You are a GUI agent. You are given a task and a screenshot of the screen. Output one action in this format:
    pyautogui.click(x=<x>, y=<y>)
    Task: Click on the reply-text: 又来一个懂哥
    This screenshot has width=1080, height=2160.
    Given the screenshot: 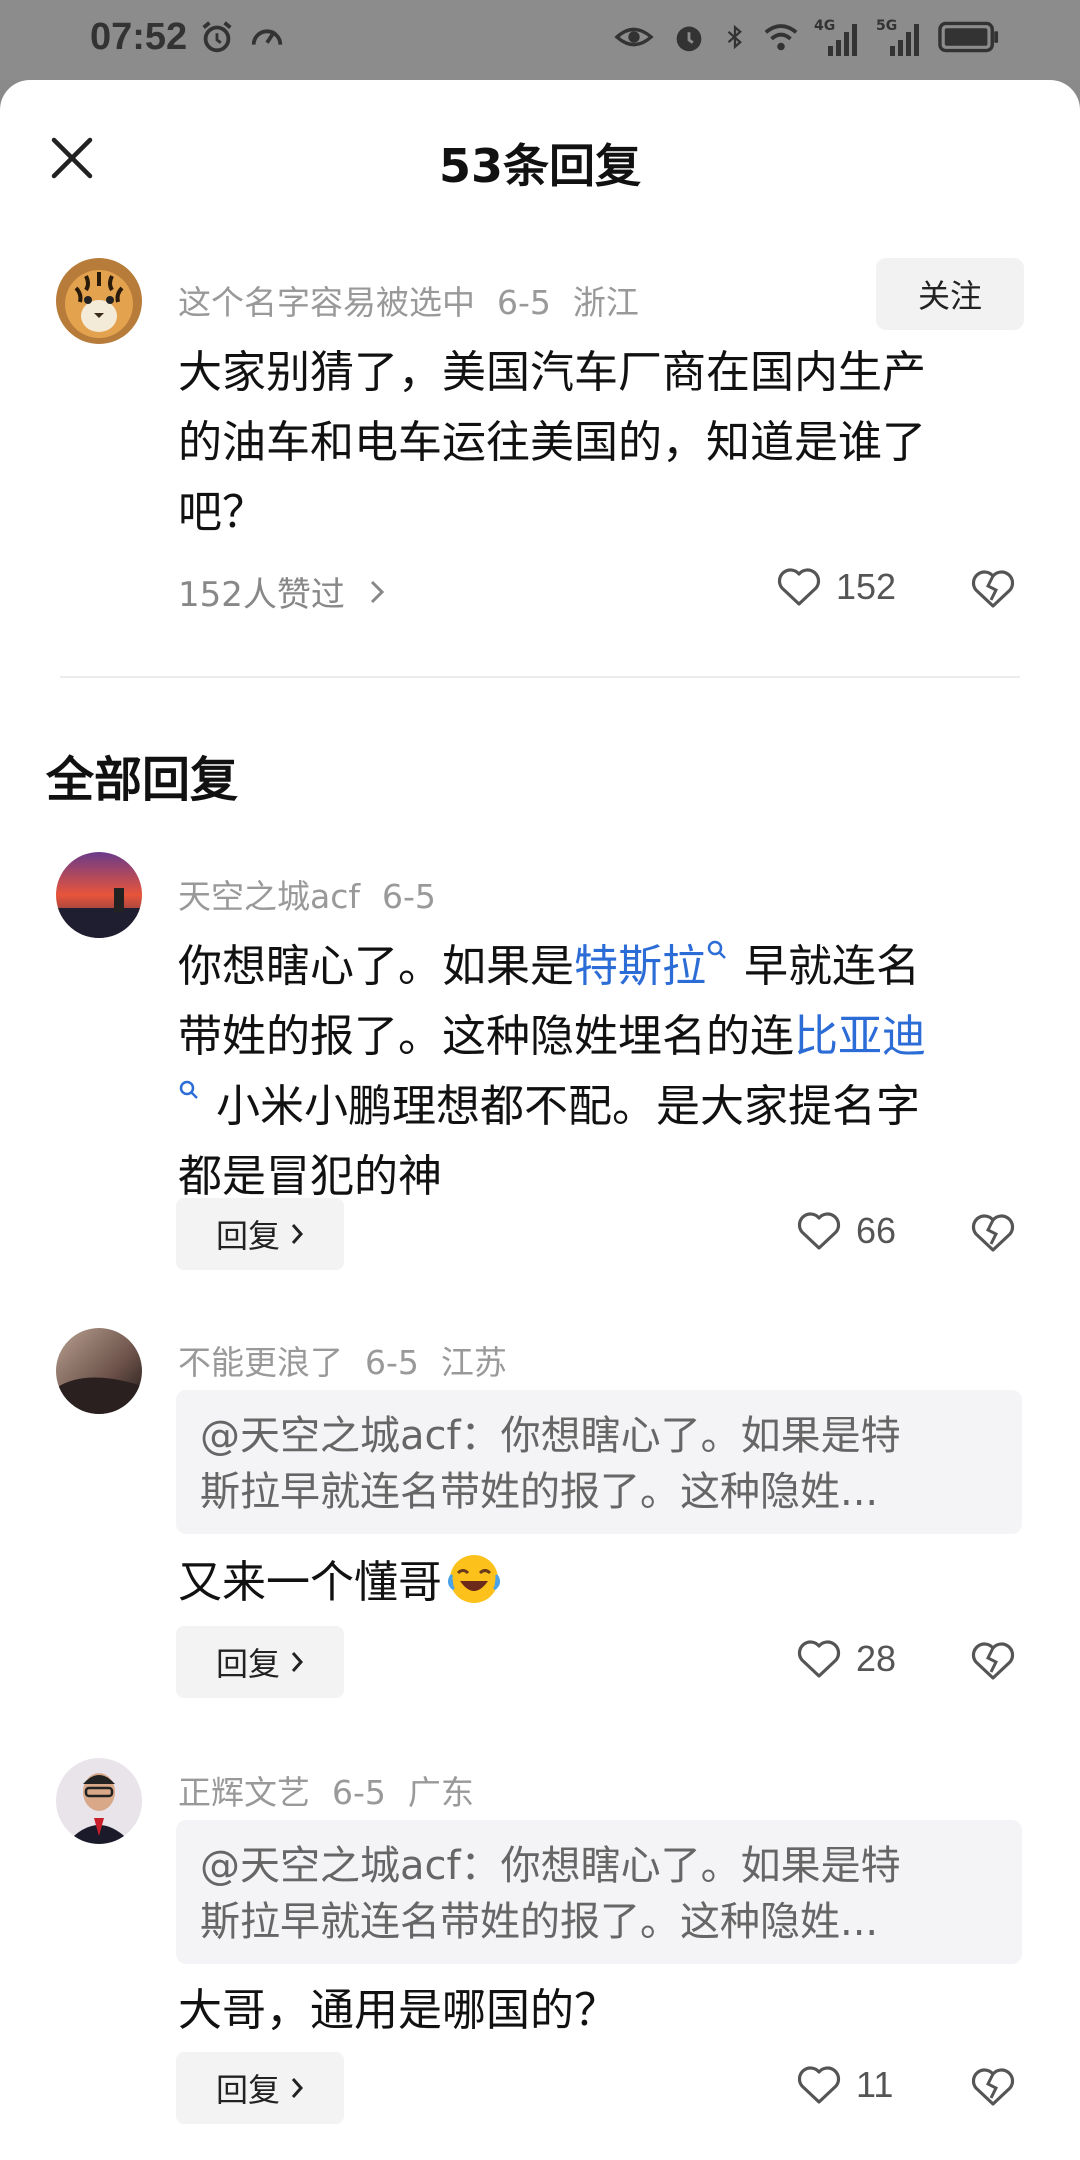 What is the action you would take?
    pyautogui.click(x=608, y=1583)
    